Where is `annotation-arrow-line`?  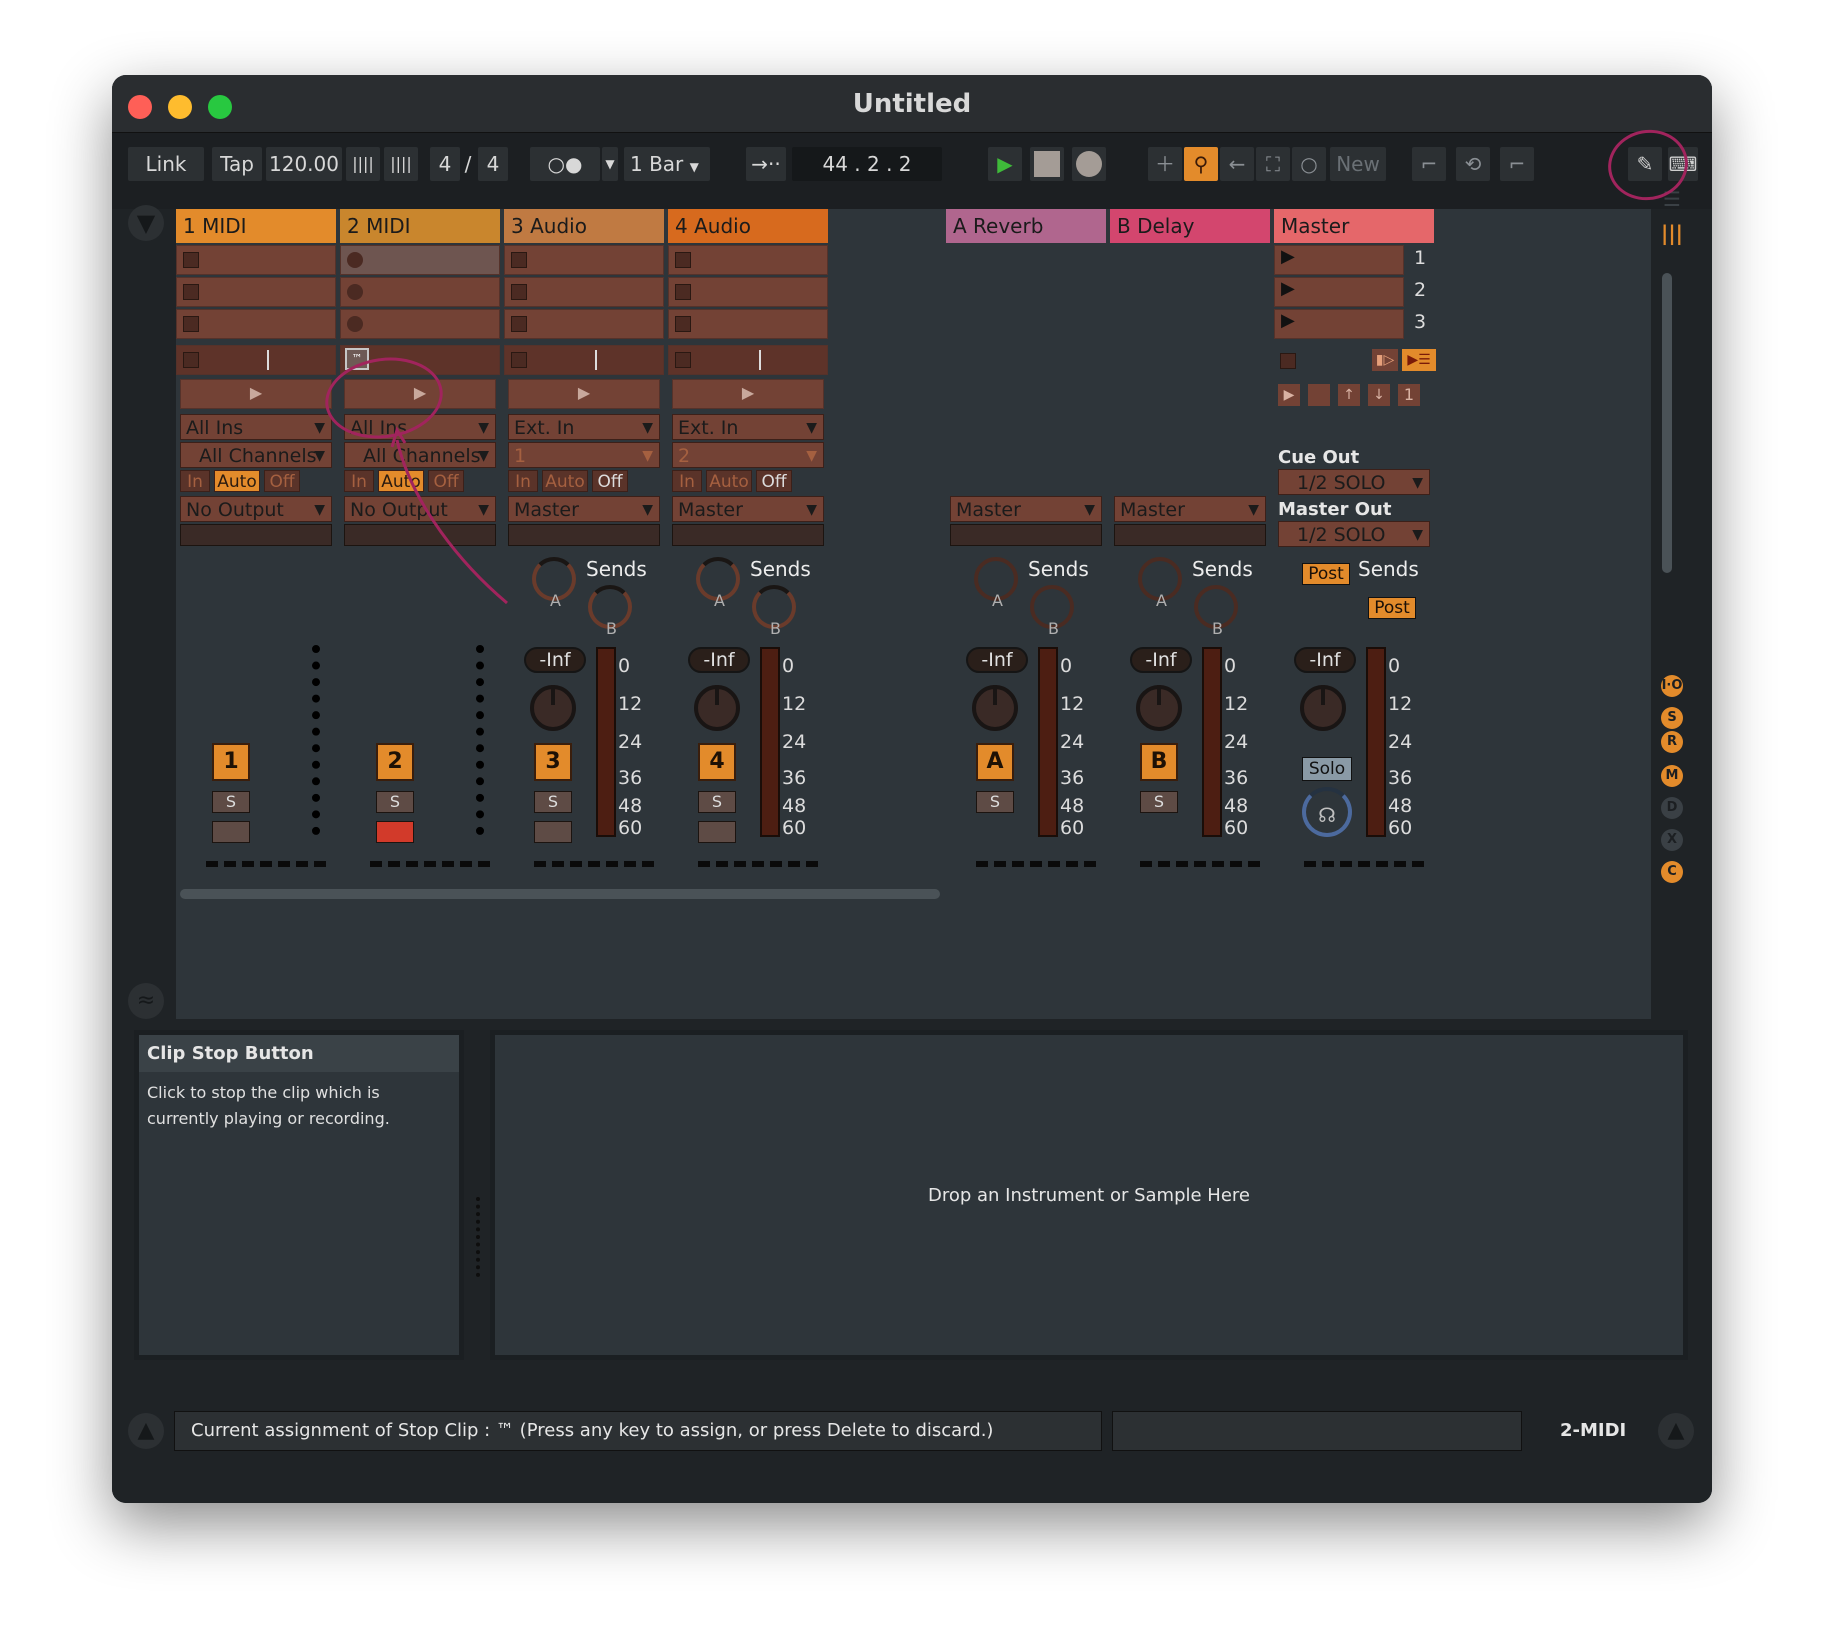 annotation-arrow-line is located at coordinates (451, 522).